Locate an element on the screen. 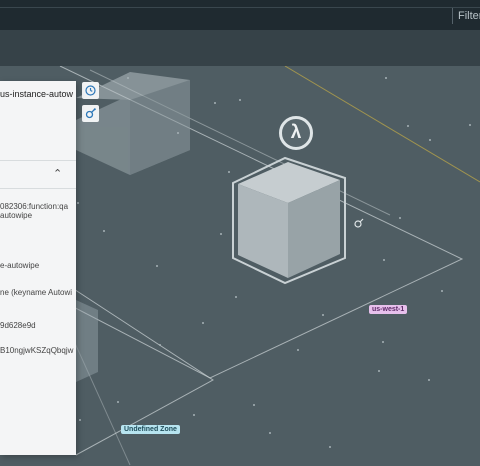  instance-box-lower is located at coordinates (87, 341).